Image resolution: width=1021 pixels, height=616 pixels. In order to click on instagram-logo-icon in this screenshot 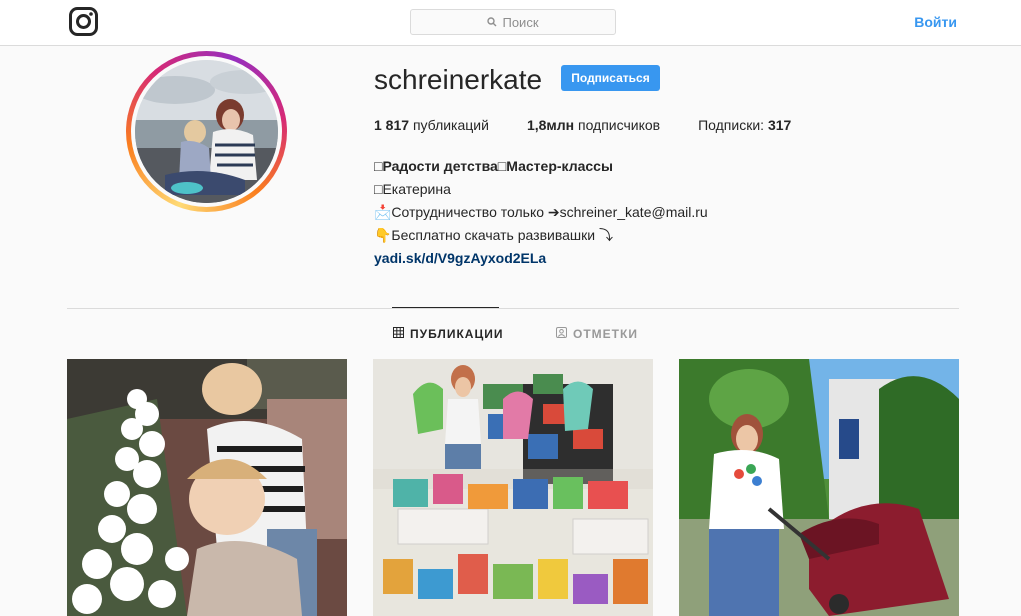, I will do `click(83, 21)`.